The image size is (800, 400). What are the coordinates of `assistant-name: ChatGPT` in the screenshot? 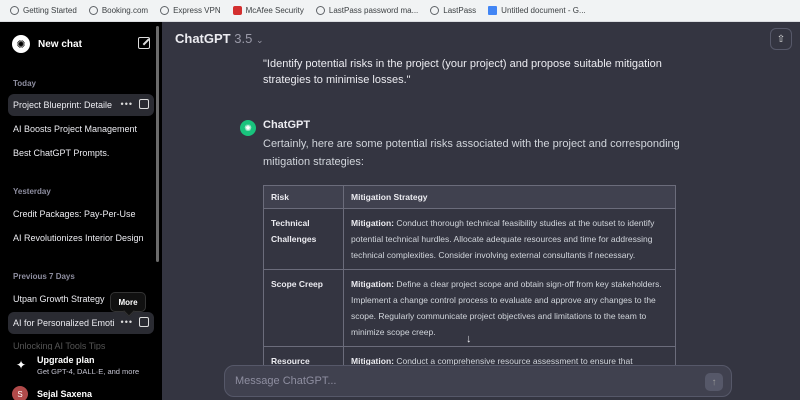 It's located at (287, 125).